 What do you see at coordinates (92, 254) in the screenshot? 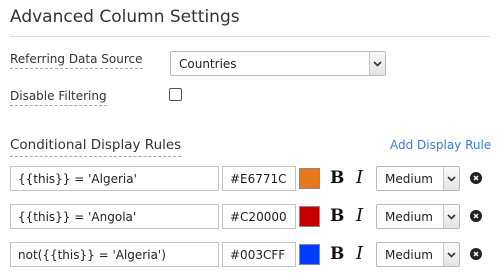
I see `rule-condition-text: not({{this}} = 'Algeria')` at bounding box center [92, 254].